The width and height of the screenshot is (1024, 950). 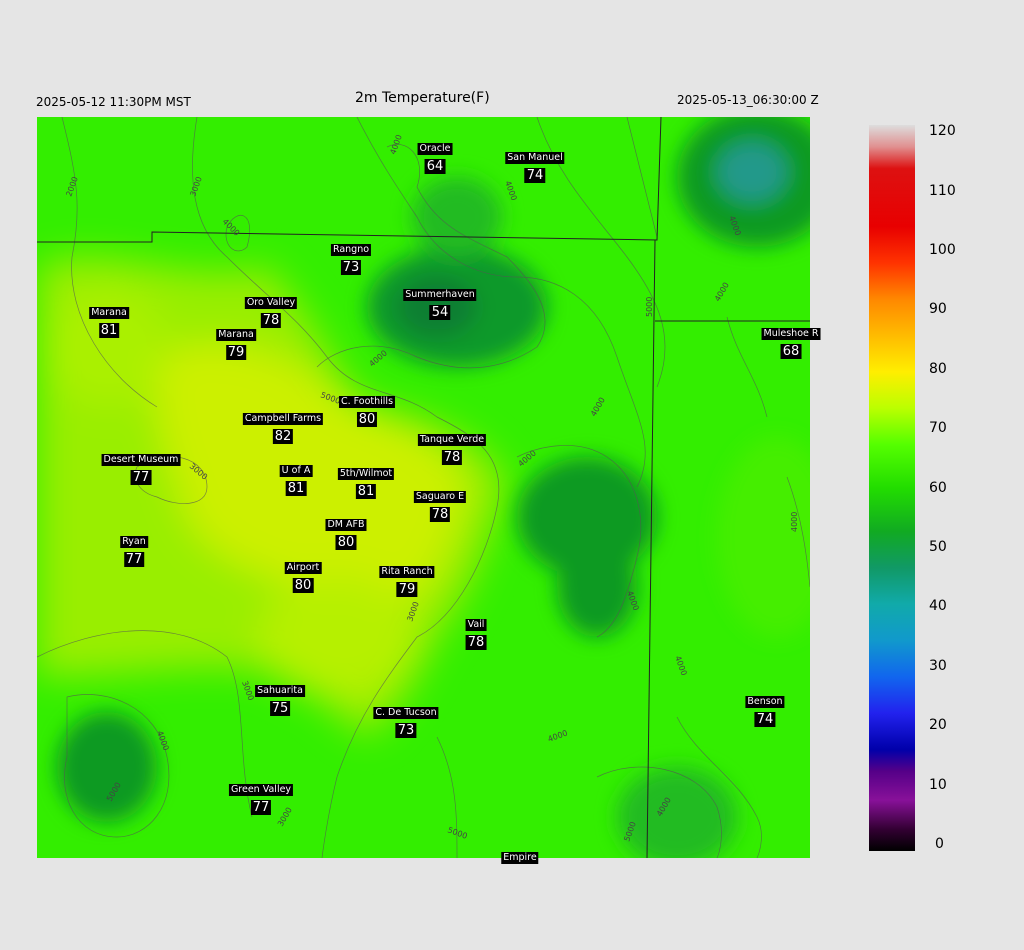 What do you see at coordinates (435, 149) in the screenshot?
I see `station-name: Oracle` at bounding box center [435, 149].